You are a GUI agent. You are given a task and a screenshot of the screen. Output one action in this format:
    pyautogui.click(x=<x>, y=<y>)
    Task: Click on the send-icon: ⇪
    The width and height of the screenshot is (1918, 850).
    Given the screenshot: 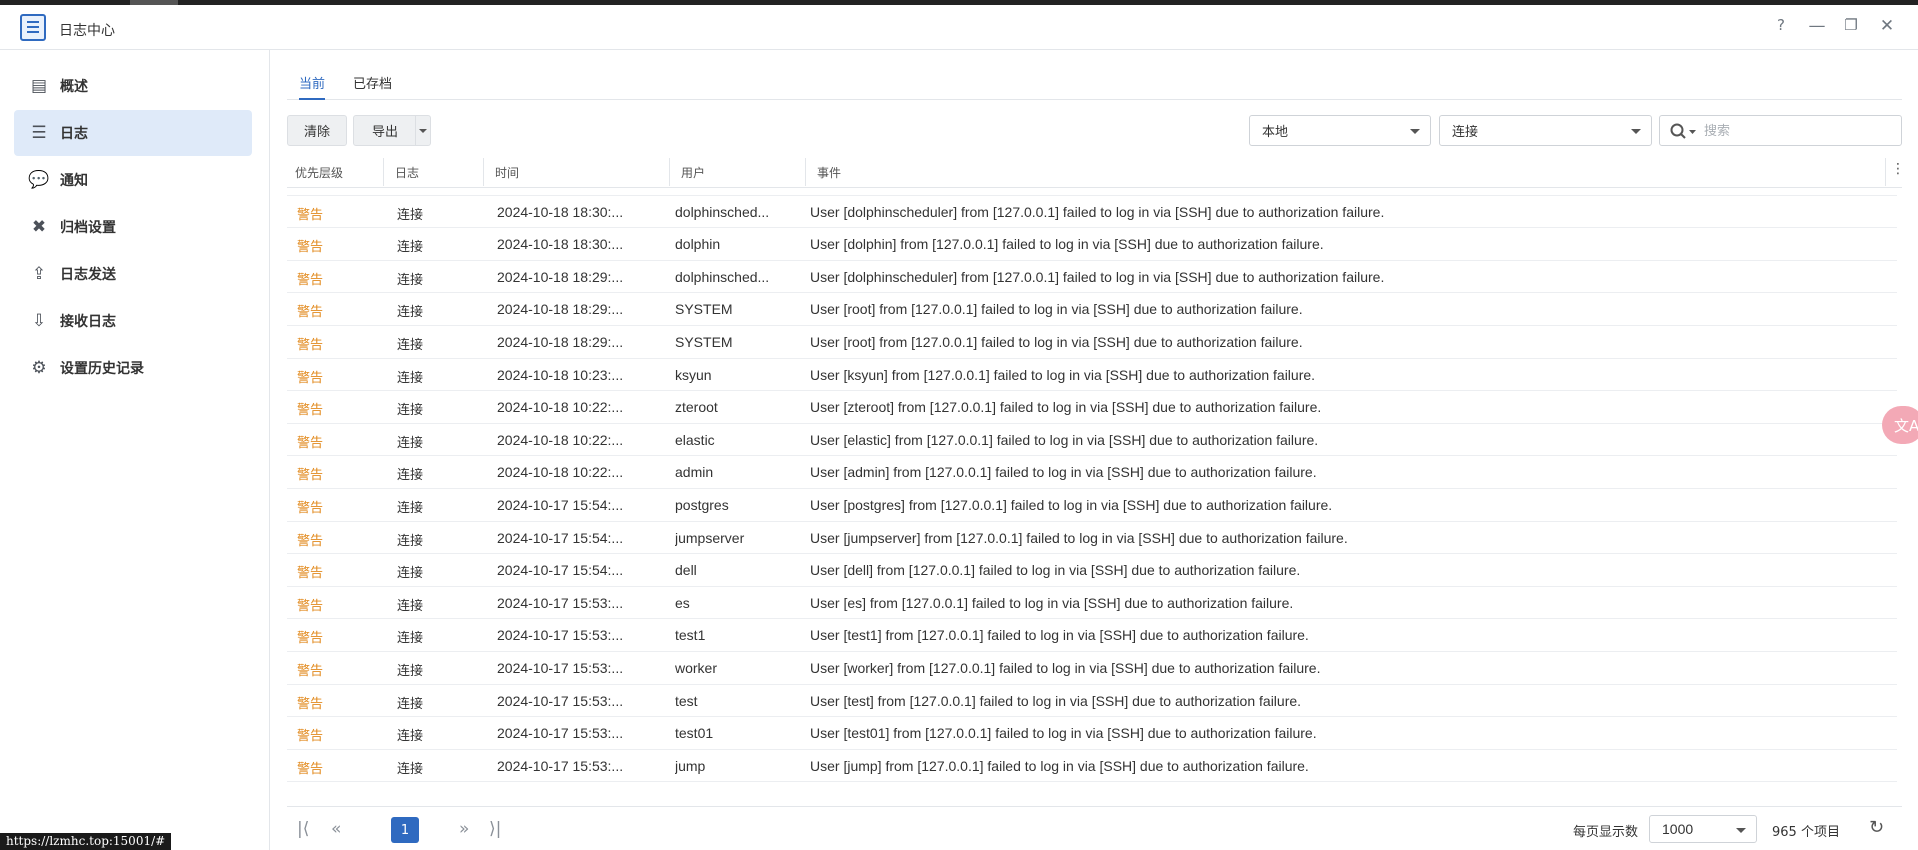 What is the action you would take?
    pyautogui.click(x=39, y=274)
    